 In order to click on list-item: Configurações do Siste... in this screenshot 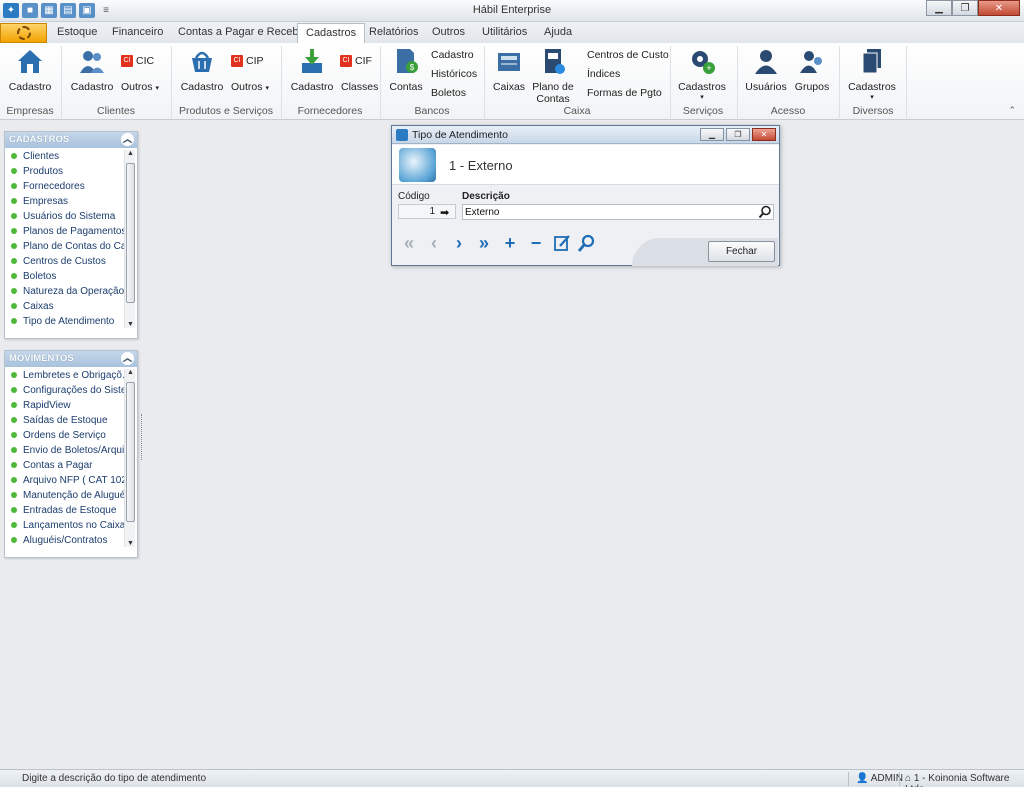, I will do `click(73, 392)`.